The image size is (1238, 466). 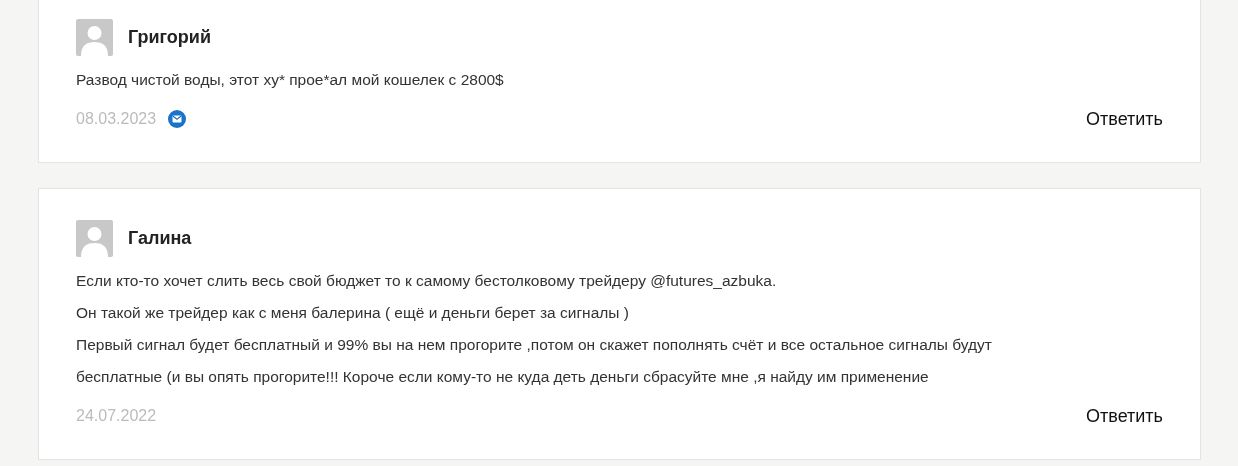 What do you see at coordinates (290, 80) in the screenshot?
I see `comment-text: Развод чистой воды, этот ху* прое*ал мой кошелек с 2800$` at bounding box center [290, 80].